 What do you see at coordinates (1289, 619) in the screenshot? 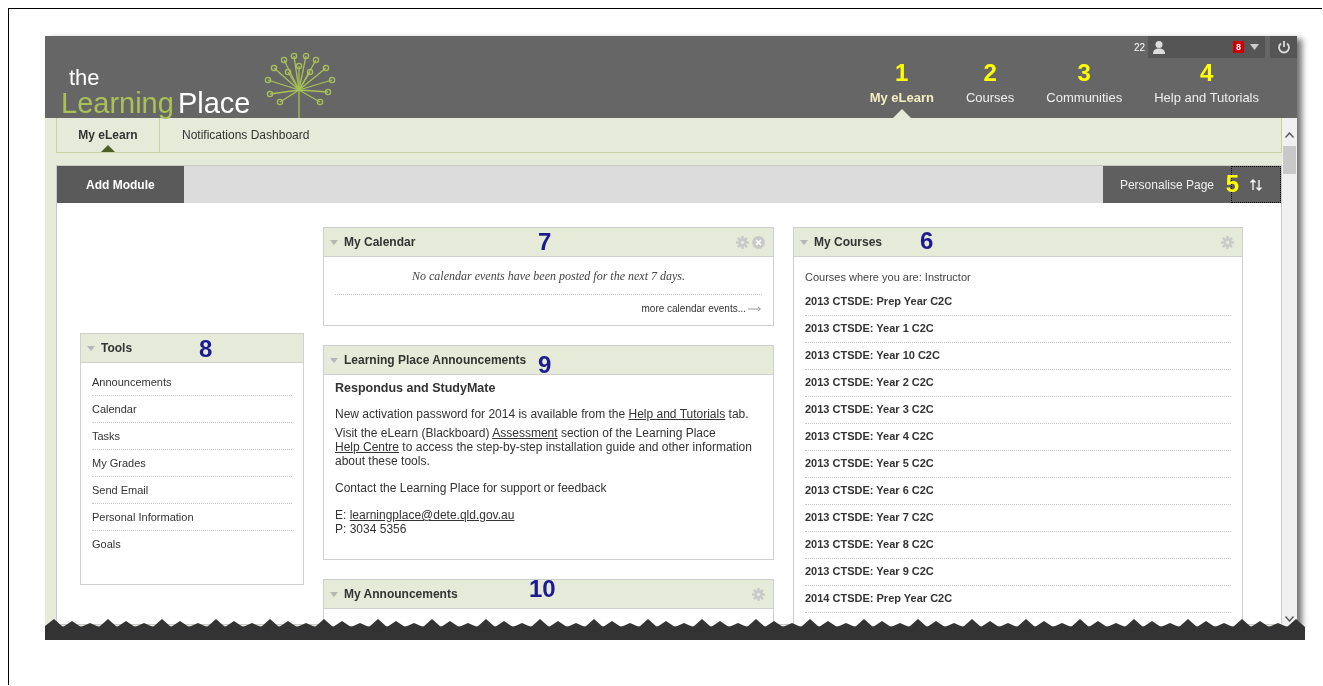
I see `scroll-down-icon` at bounding box center [1289, 619].